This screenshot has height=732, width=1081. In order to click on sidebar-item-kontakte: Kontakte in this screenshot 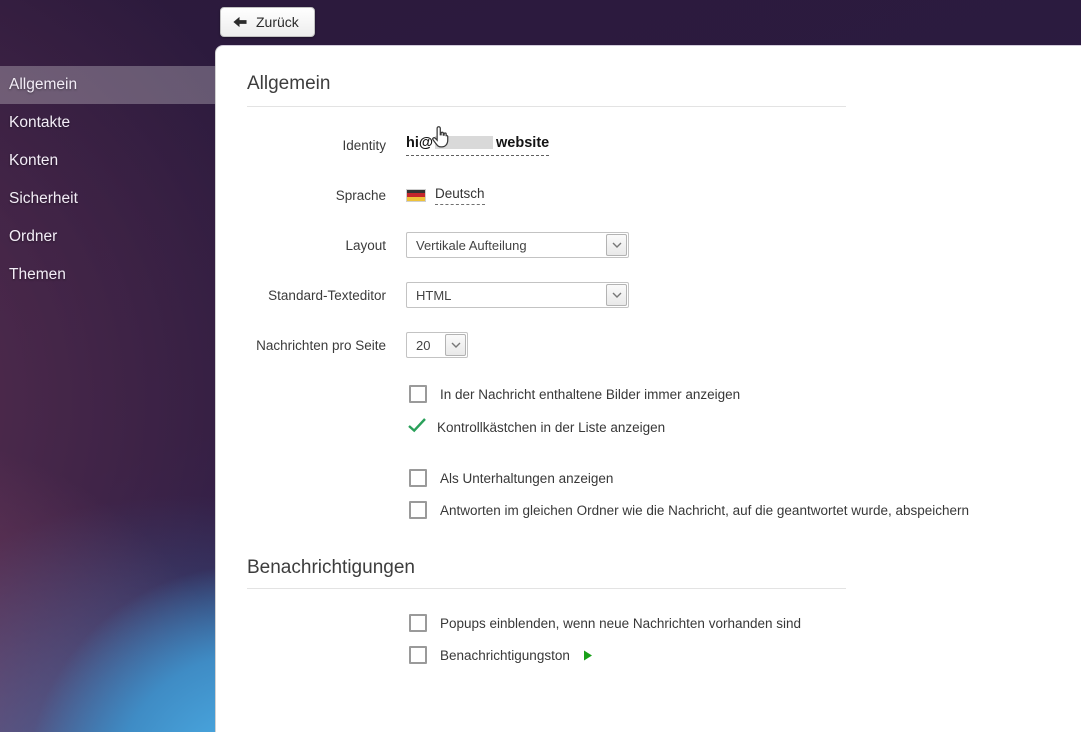, I will do `click(107, 123)`.